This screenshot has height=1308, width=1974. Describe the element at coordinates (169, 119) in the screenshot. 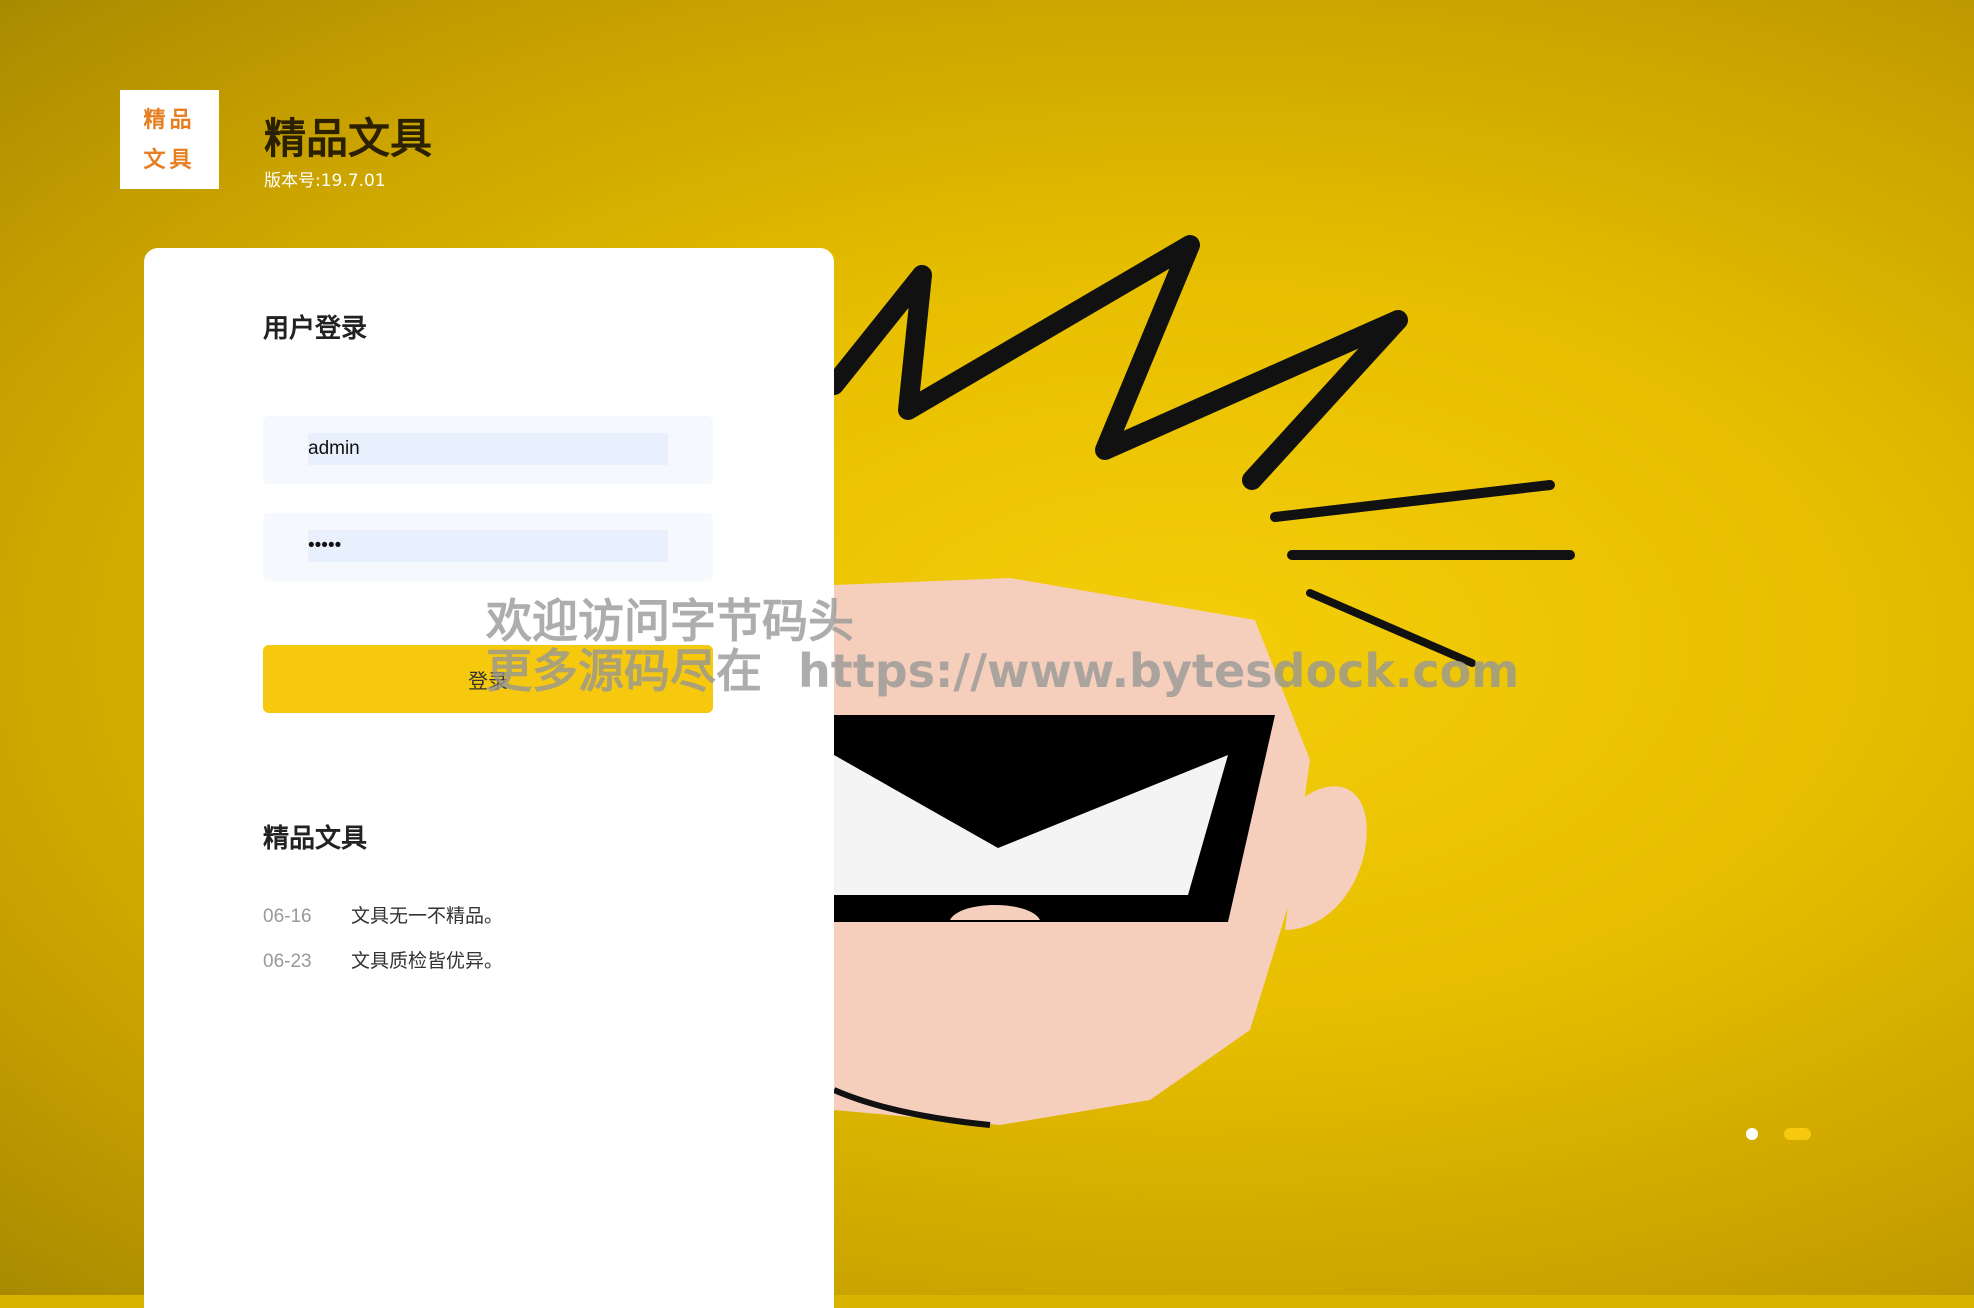

I see `logo-text-line1: 精品` at that location.